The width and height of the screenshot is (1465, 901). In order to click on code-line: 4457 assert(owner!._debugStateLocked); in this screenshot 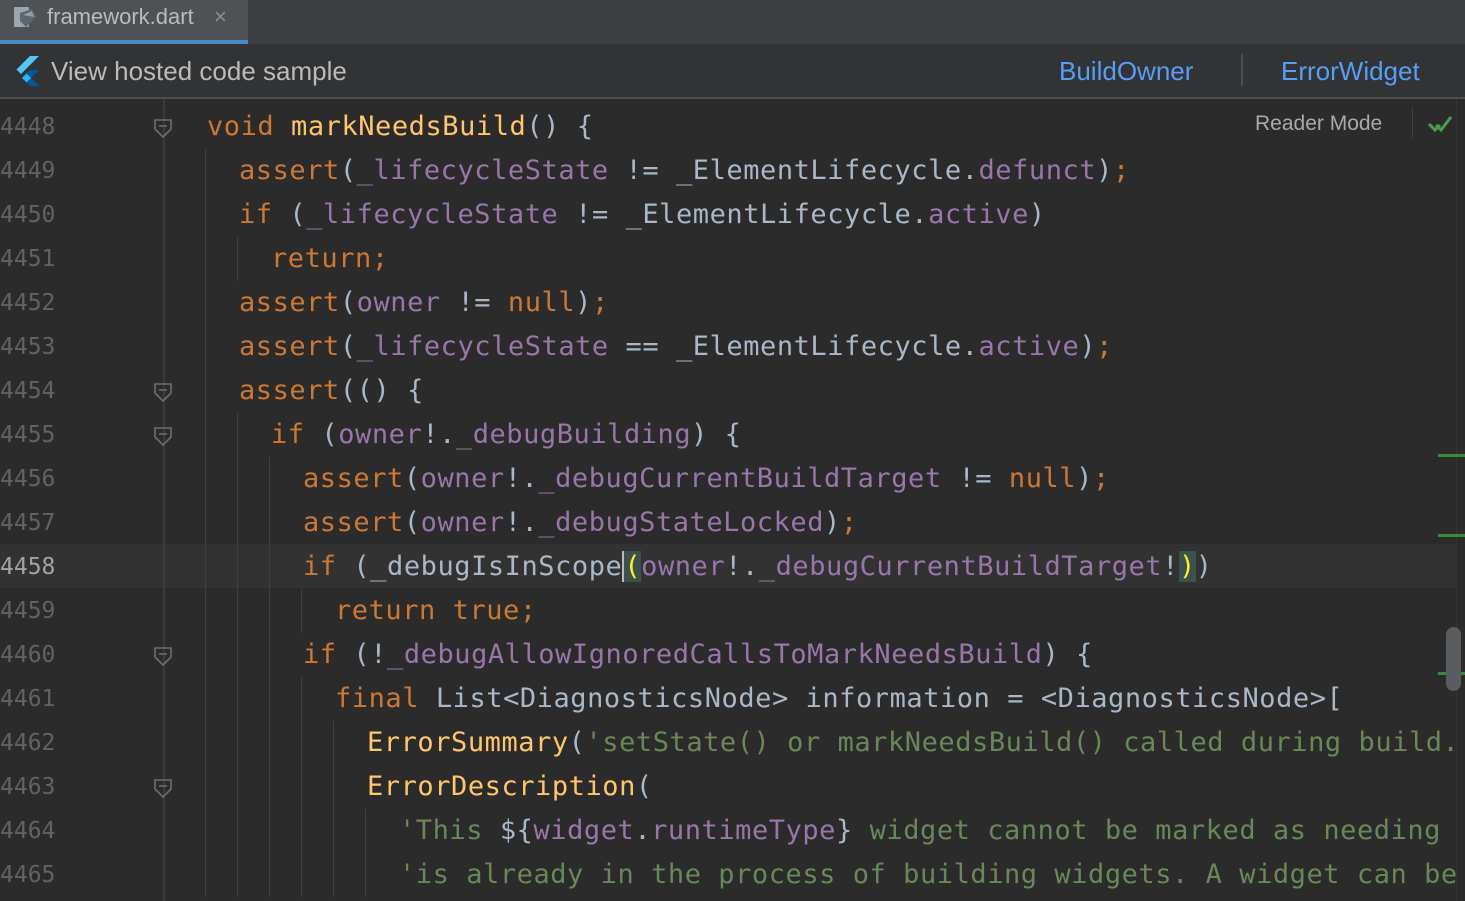, I will do `click(728, 523)`.